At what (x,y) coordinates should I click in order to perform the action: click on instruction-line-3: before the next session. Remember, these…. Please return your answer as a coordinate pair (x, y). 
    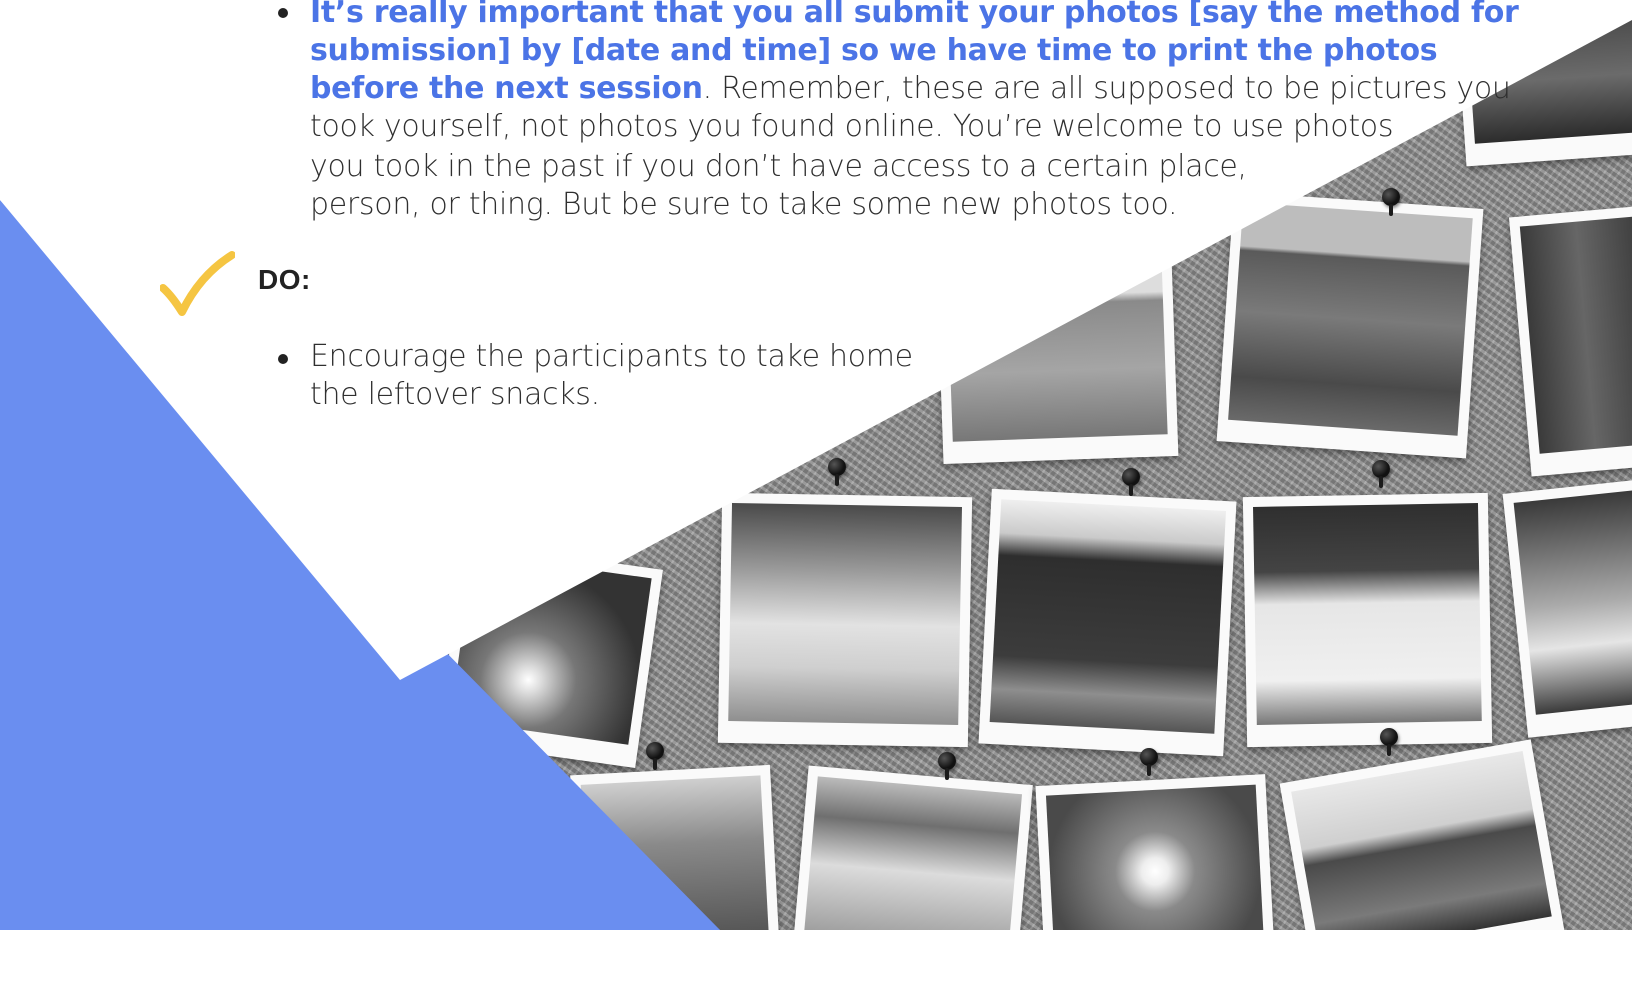
    Looking at the image, I should click on (910, 89).